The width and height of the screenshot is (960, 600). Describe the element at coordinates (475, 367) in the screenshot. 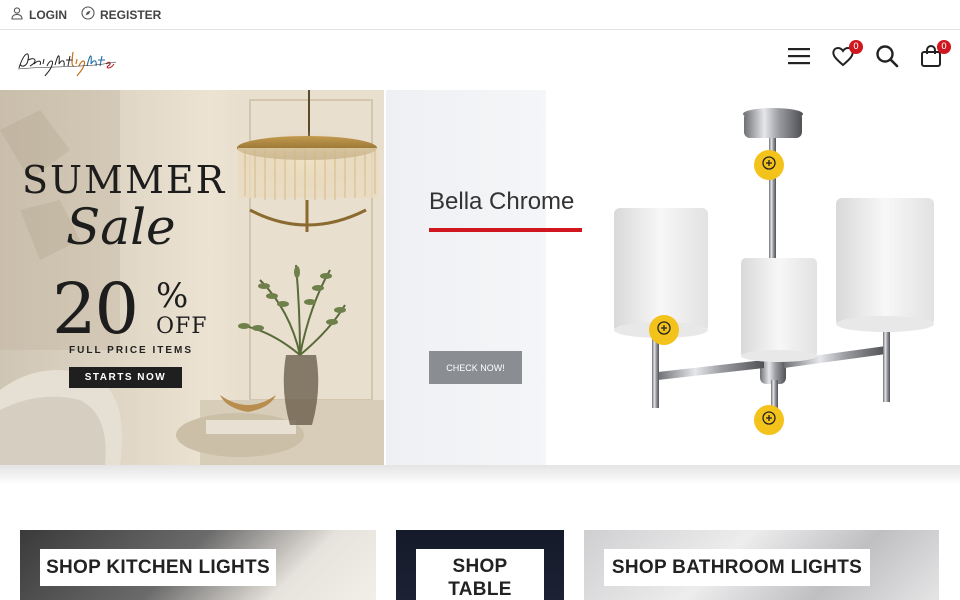

I see `check-now-button: CHECK NOW!` at that location.